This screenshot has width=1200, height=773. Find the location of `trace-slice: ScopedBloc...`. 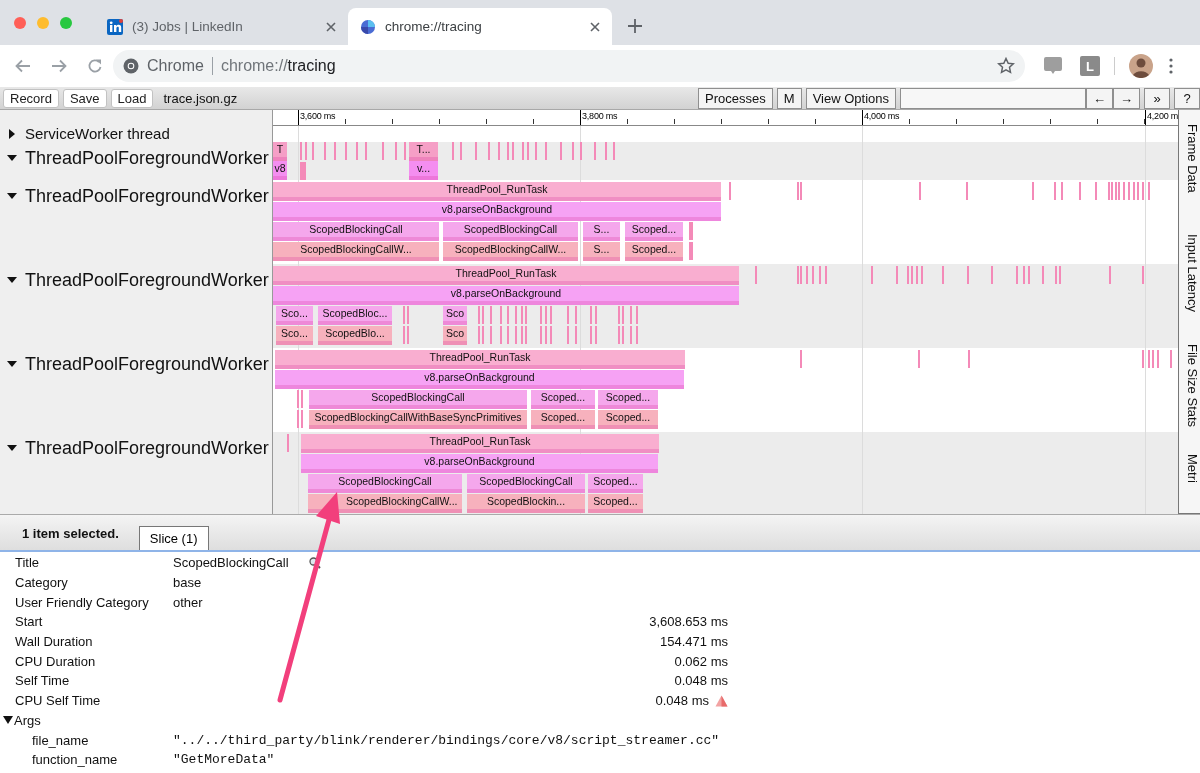

trace-slice: ScopedBloc... is located at coordinates (355, 315).